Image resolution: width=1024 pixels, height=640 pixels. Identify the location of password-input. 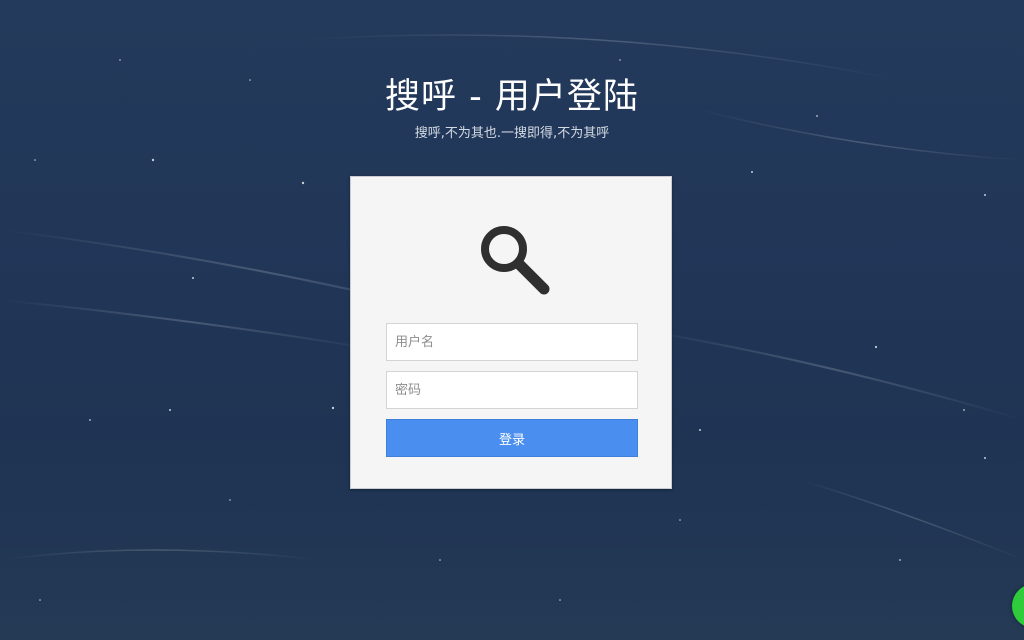
(512, 390).